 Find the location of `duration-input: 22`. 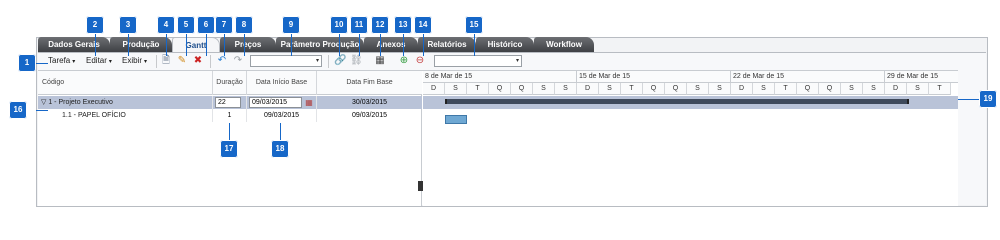

duration-input: 22 is located at coordinates (228, 102).